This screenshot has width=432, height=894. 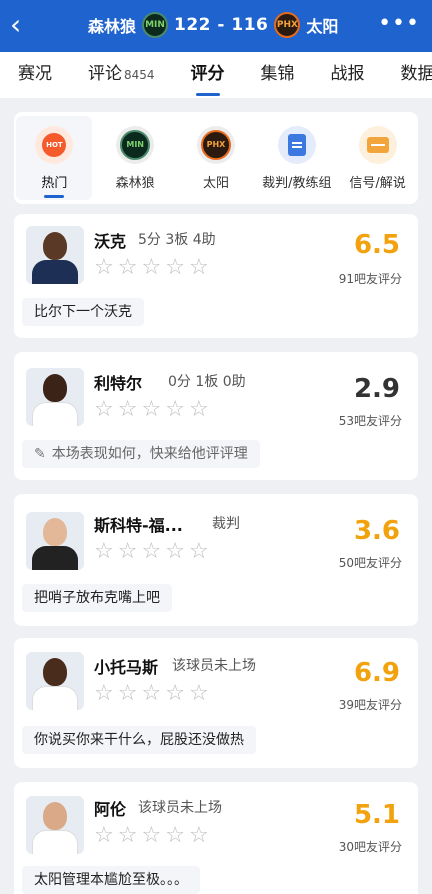 I want to click on rate-prompt-text: 本场表现如何，快来给他评评理, so click(x=149, y=454).